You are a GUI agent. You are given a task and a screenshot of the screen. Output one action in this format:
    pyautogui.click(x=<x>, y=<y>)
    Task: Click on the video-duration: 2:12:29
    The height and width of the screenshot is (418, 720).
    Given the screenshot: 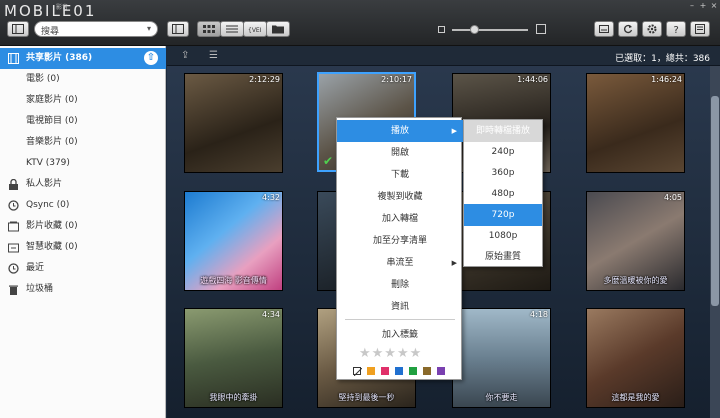 What is the action you would take?
    pyautogui.click(x=264, y=79)
    